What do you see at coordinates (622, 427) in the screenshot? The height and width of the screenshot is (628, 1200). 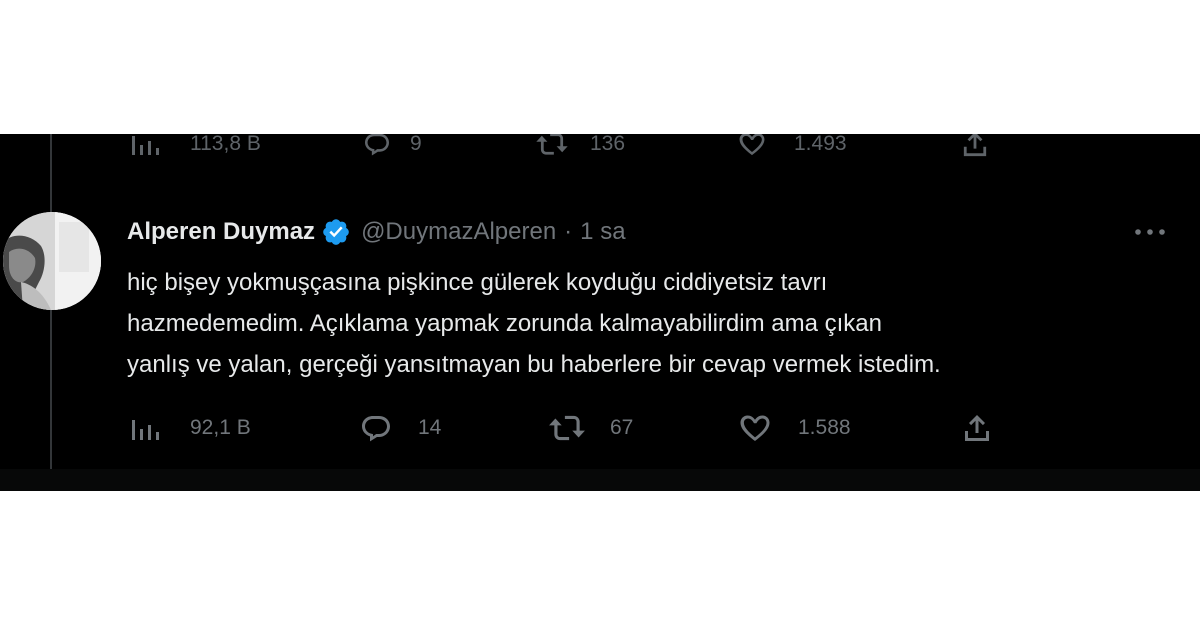 I see `retweet-count: 67` at bounding box center [622, 427].